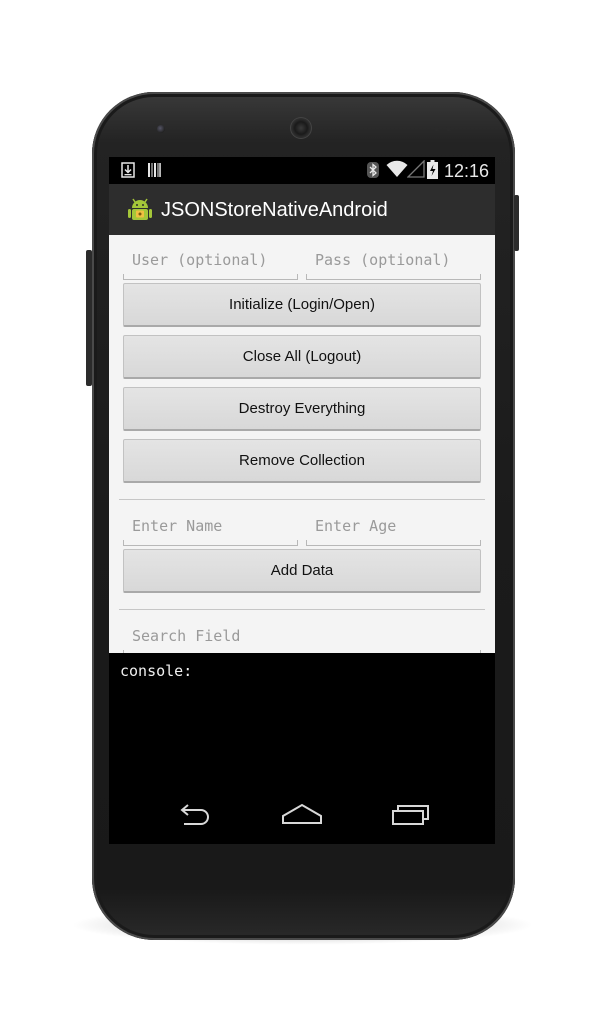  I want to click on user-field, so click(210, 261).